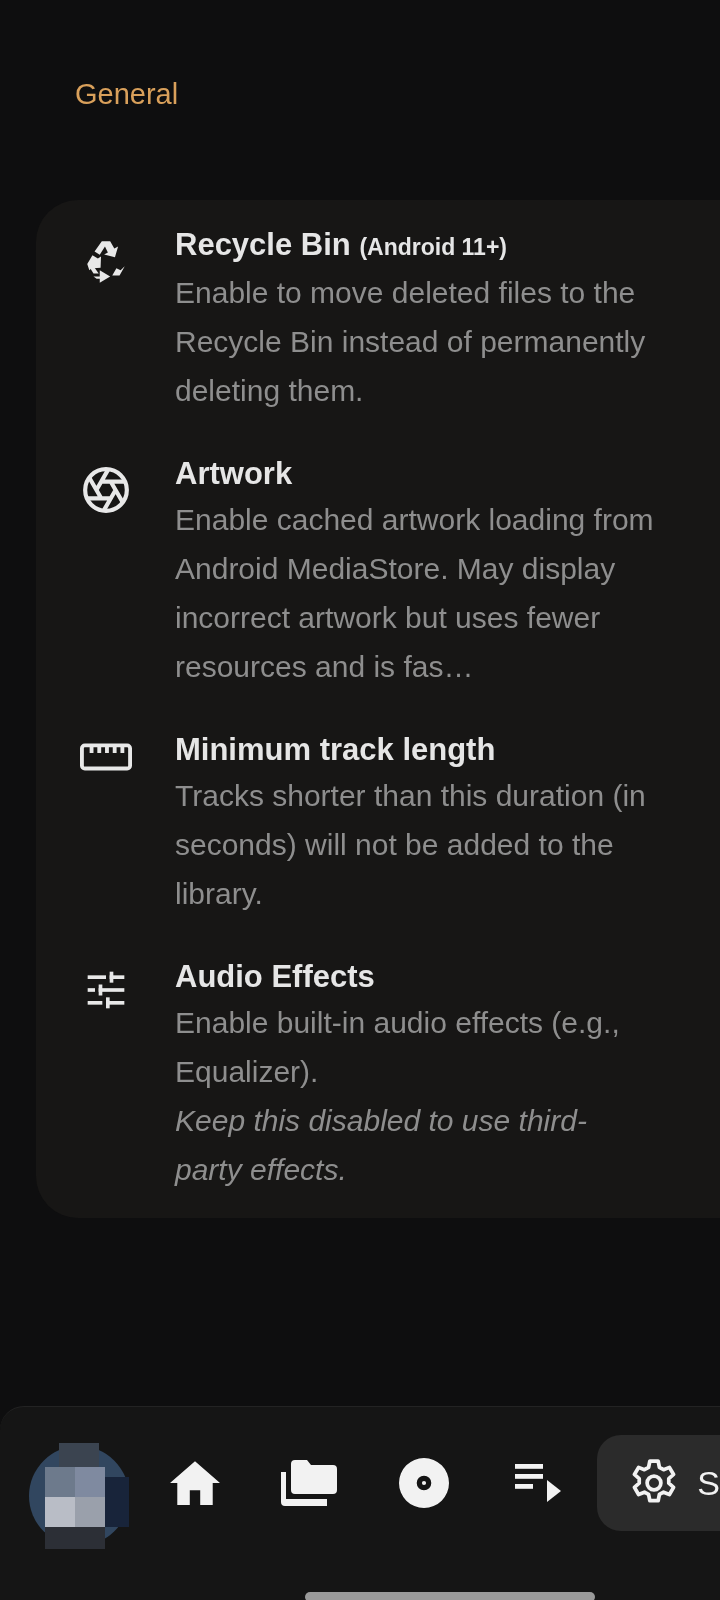  What do you see at coordinates (194, 1483) in the screenshot?
I see `home-icon` at bounding box center [194, 1483].